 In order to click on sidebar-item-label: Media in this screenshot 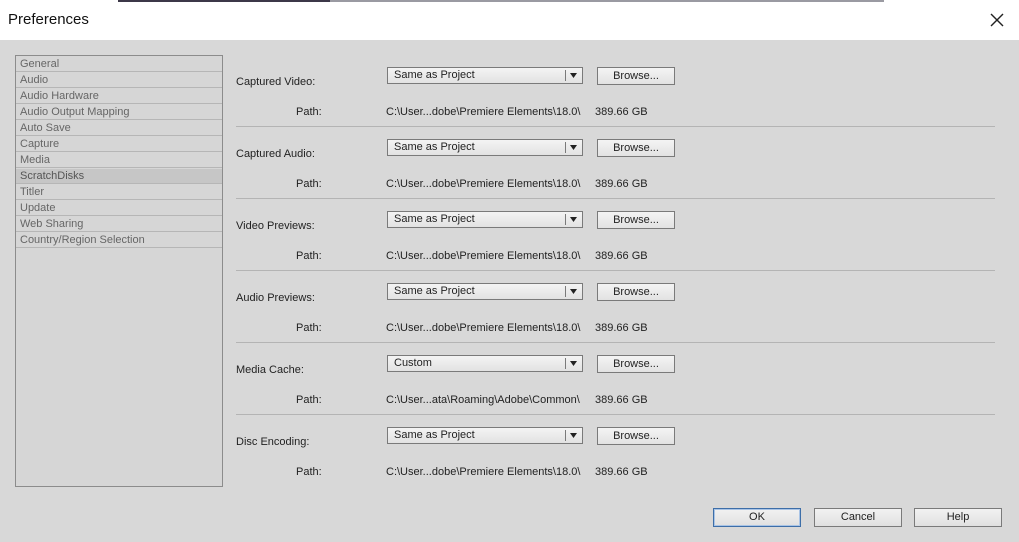, I will do `click(35, 160)`.